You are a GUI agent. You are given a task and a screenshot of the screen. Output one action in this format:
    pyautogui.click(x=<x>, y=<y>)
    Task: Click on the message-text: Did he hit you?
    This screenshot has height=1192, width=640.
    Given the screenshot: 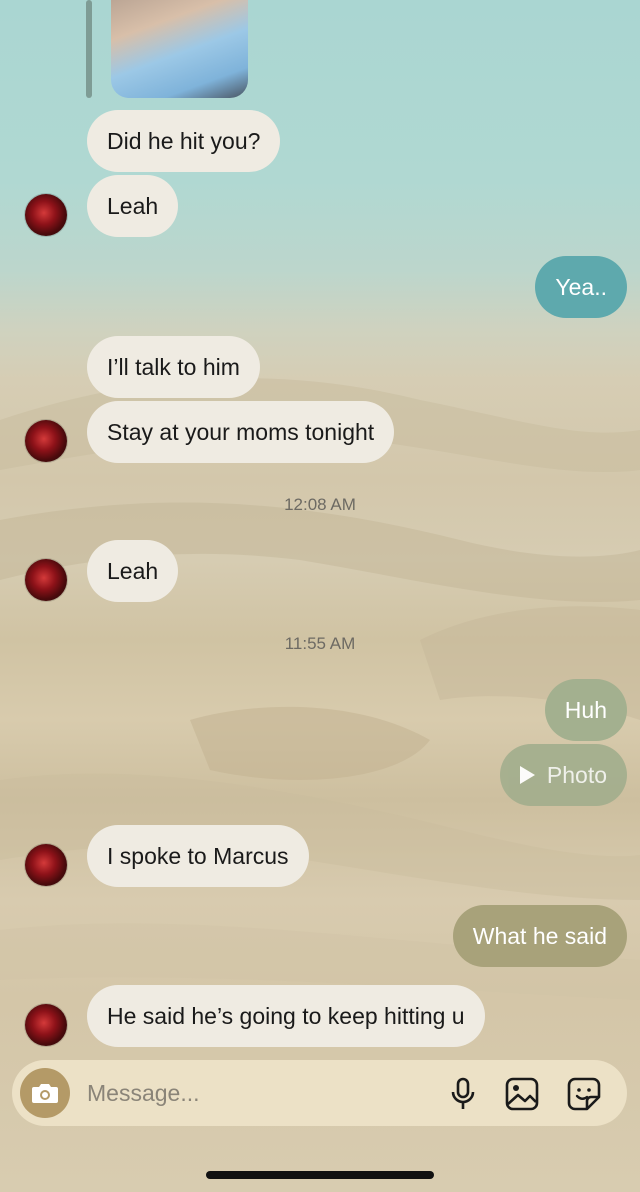 What is the action you would take?
    pyautogui.click(x=184, y=140)
    